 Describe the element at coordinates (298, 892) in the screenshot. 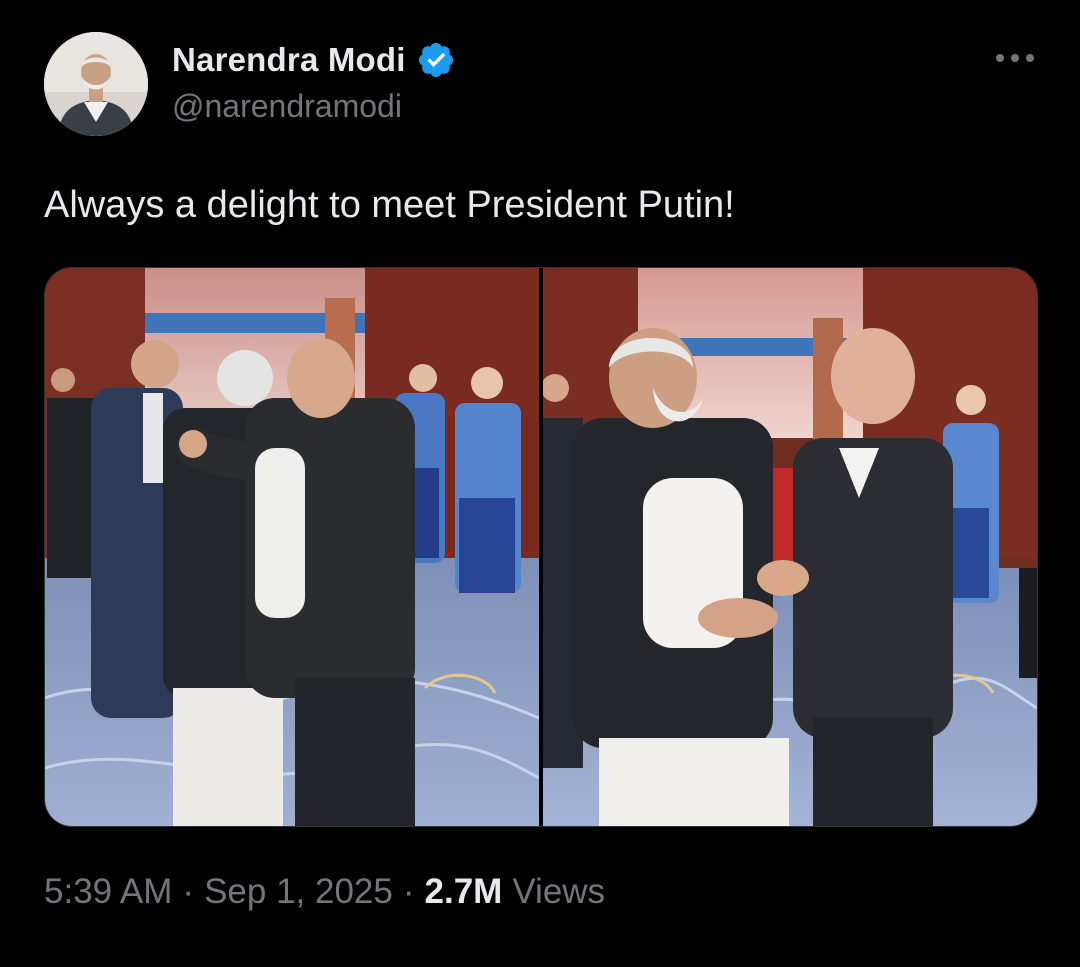

I see `tweet-date: Sep 1, 2025` at that location.